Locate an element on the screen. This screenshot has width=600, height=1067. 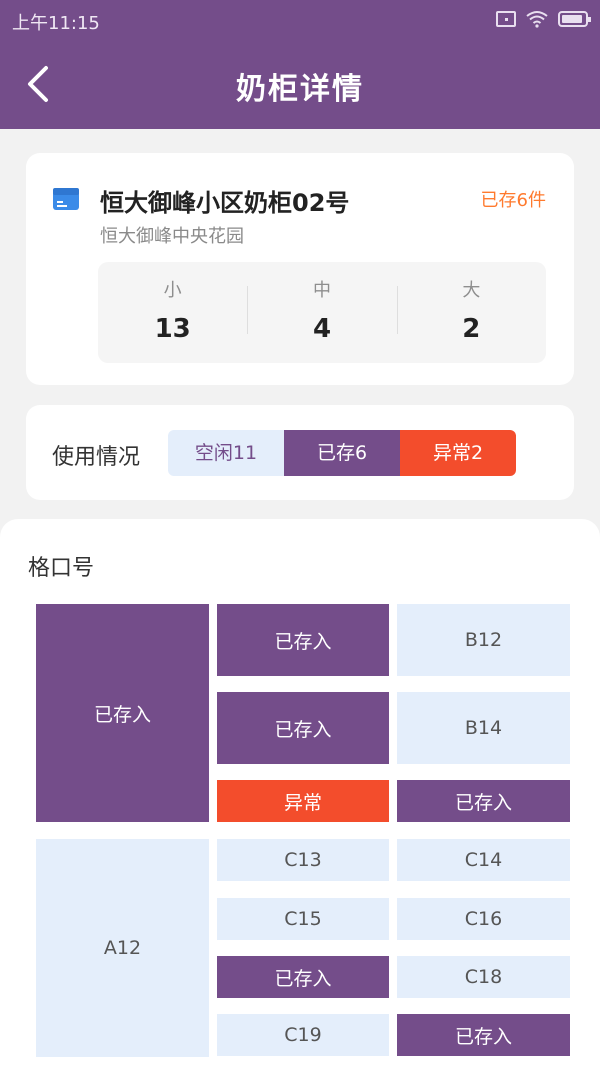
slot-cell: C16 is located at coordinates (483, 919).